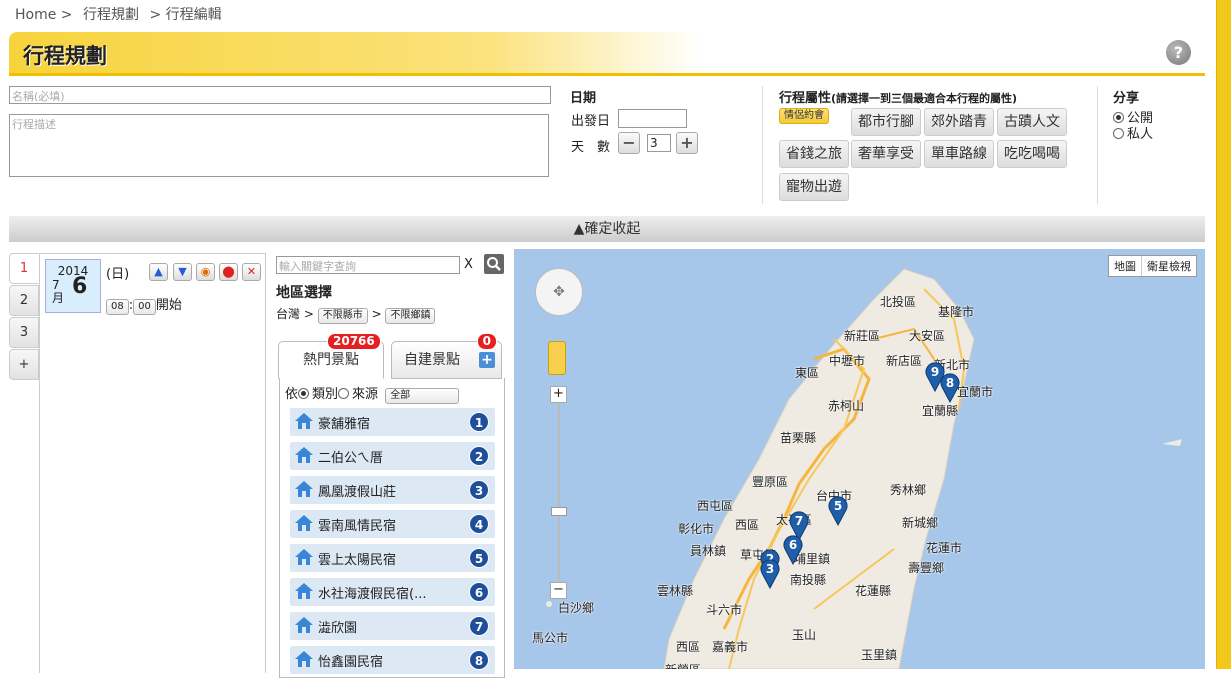 This screenshot has width=1231, height=678. What do you see at coordinates (392, 490) in the screenshot?
I see `list-item: 鳳凰渡假山莊 3` at bounding box center [392, 490].